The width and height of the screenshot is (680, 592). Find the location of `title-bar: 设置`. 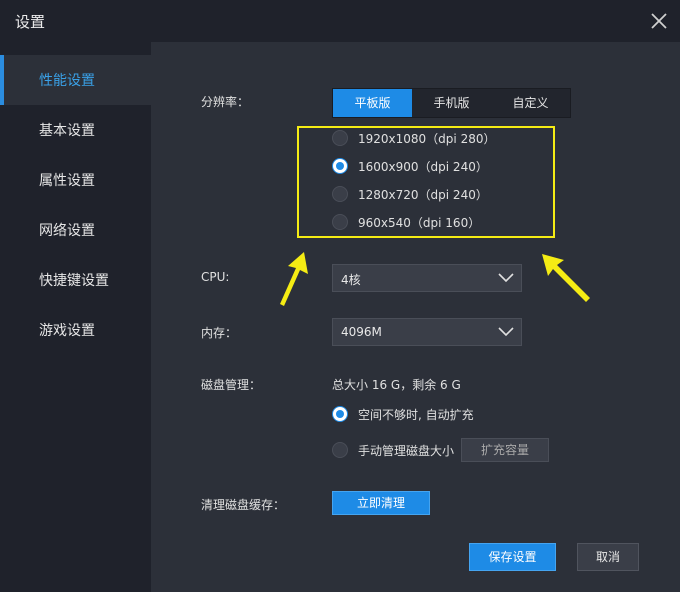

title-bar: 设置 is located at coordinates (340, 21).